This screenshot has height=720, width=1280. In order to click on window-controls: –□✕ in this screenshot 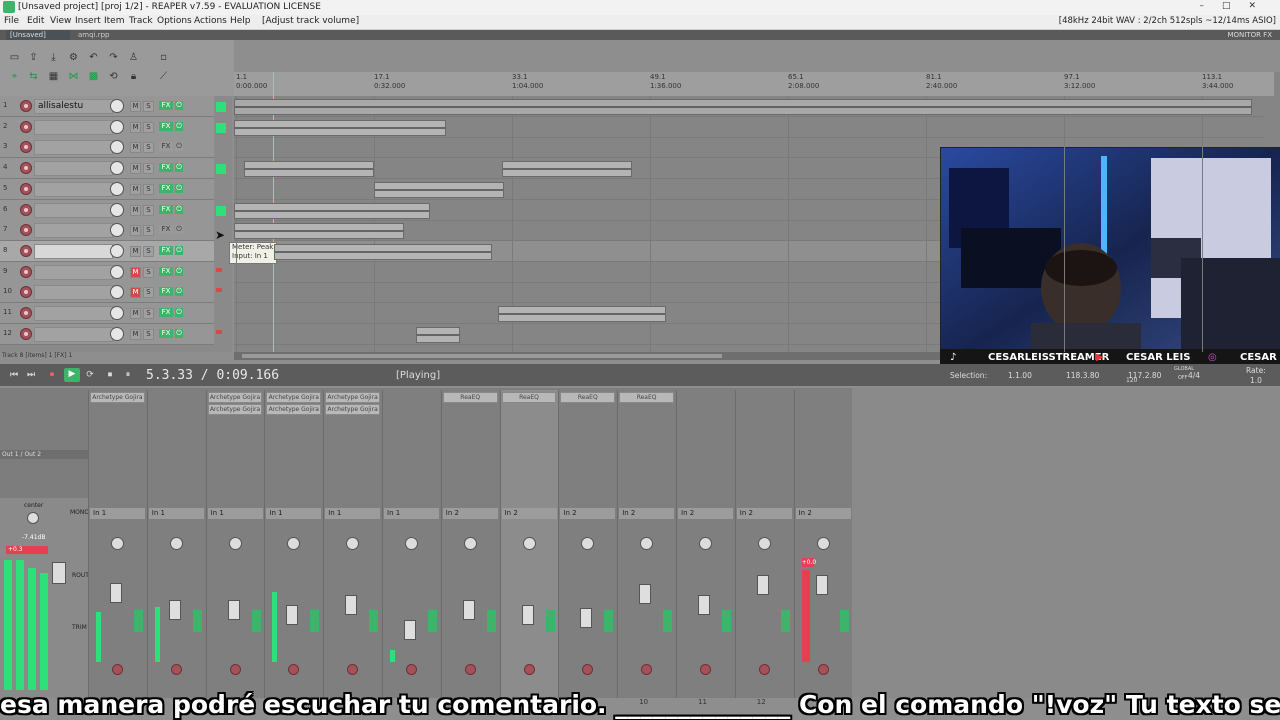, I will do `click(1236, 6)`.